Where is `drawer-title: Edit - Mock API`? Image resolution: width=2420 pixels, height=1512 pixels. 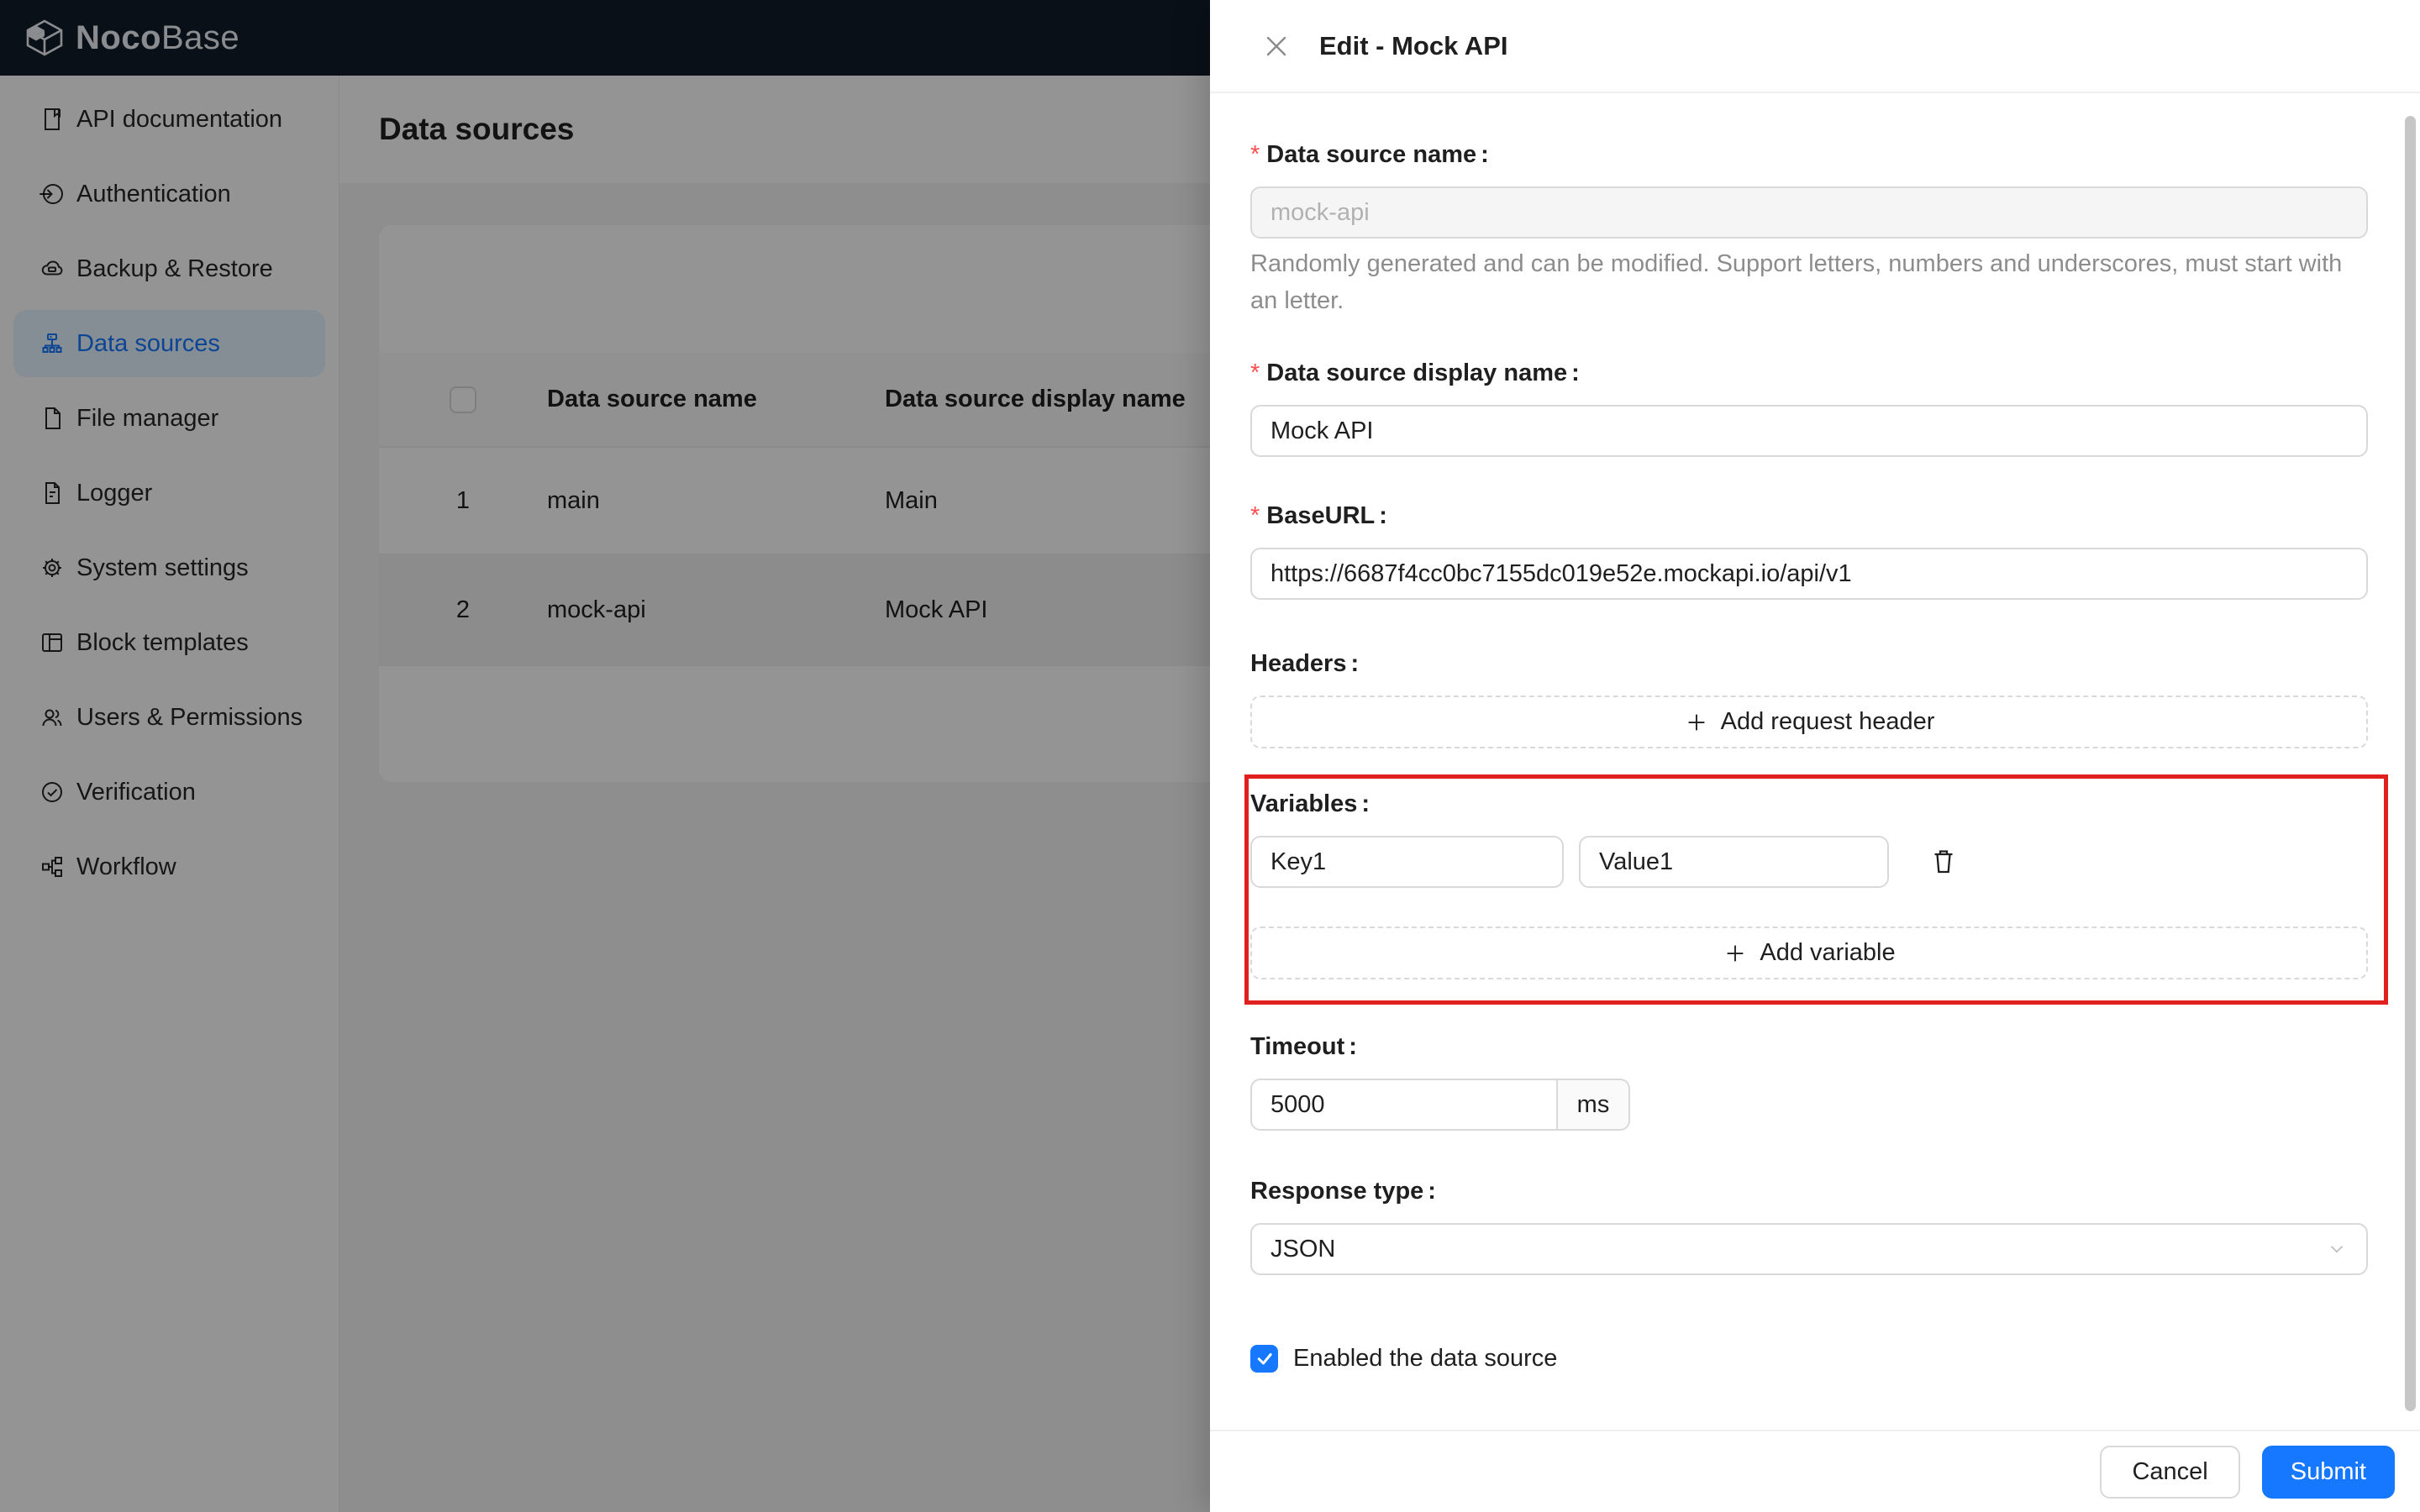
drawer-title: Edit - Mock API is located at coordinates (1413, 45).